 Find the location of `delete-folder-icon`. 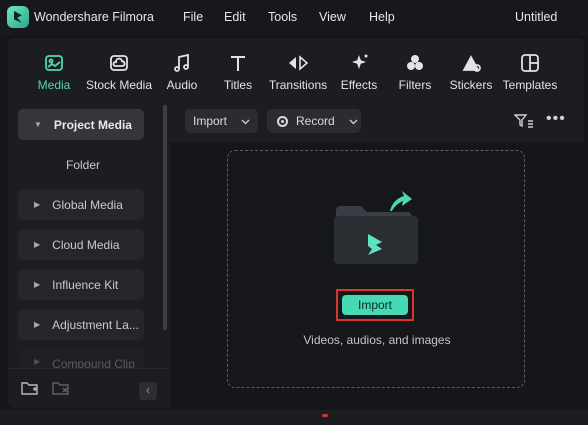

delete-folder-icon is located at coordinates (61, 390).